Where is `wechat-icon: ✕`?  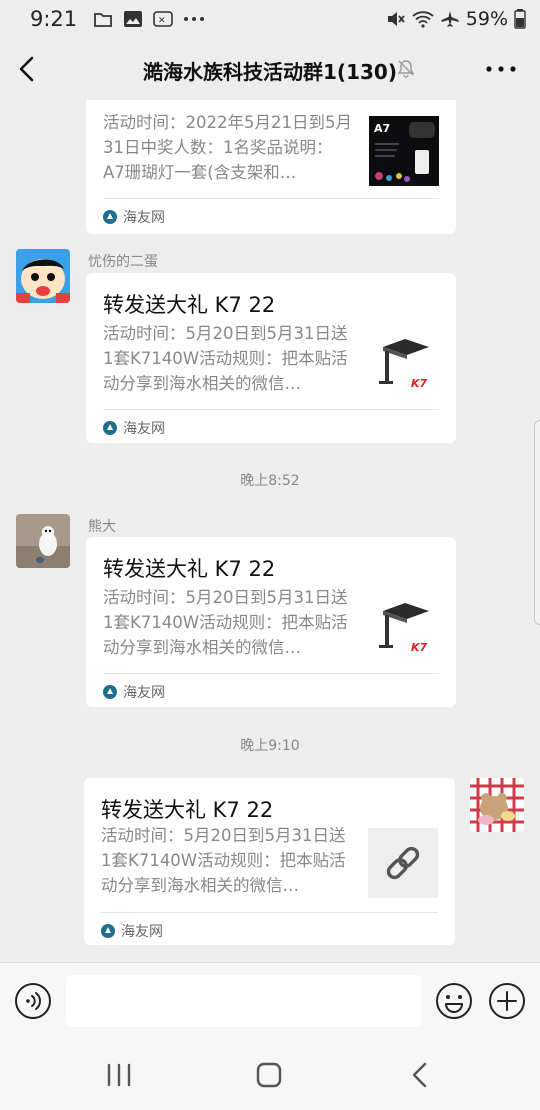 wechat-icon: ✕ is located at coordinates (163, 19).